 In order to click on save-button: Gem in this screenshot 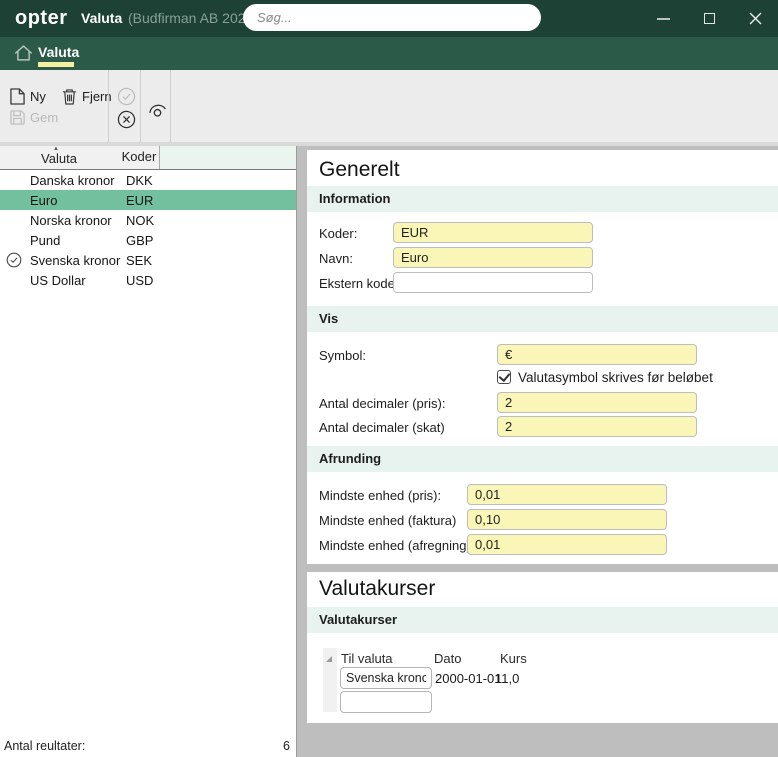, I will do `click(34, 117)`.